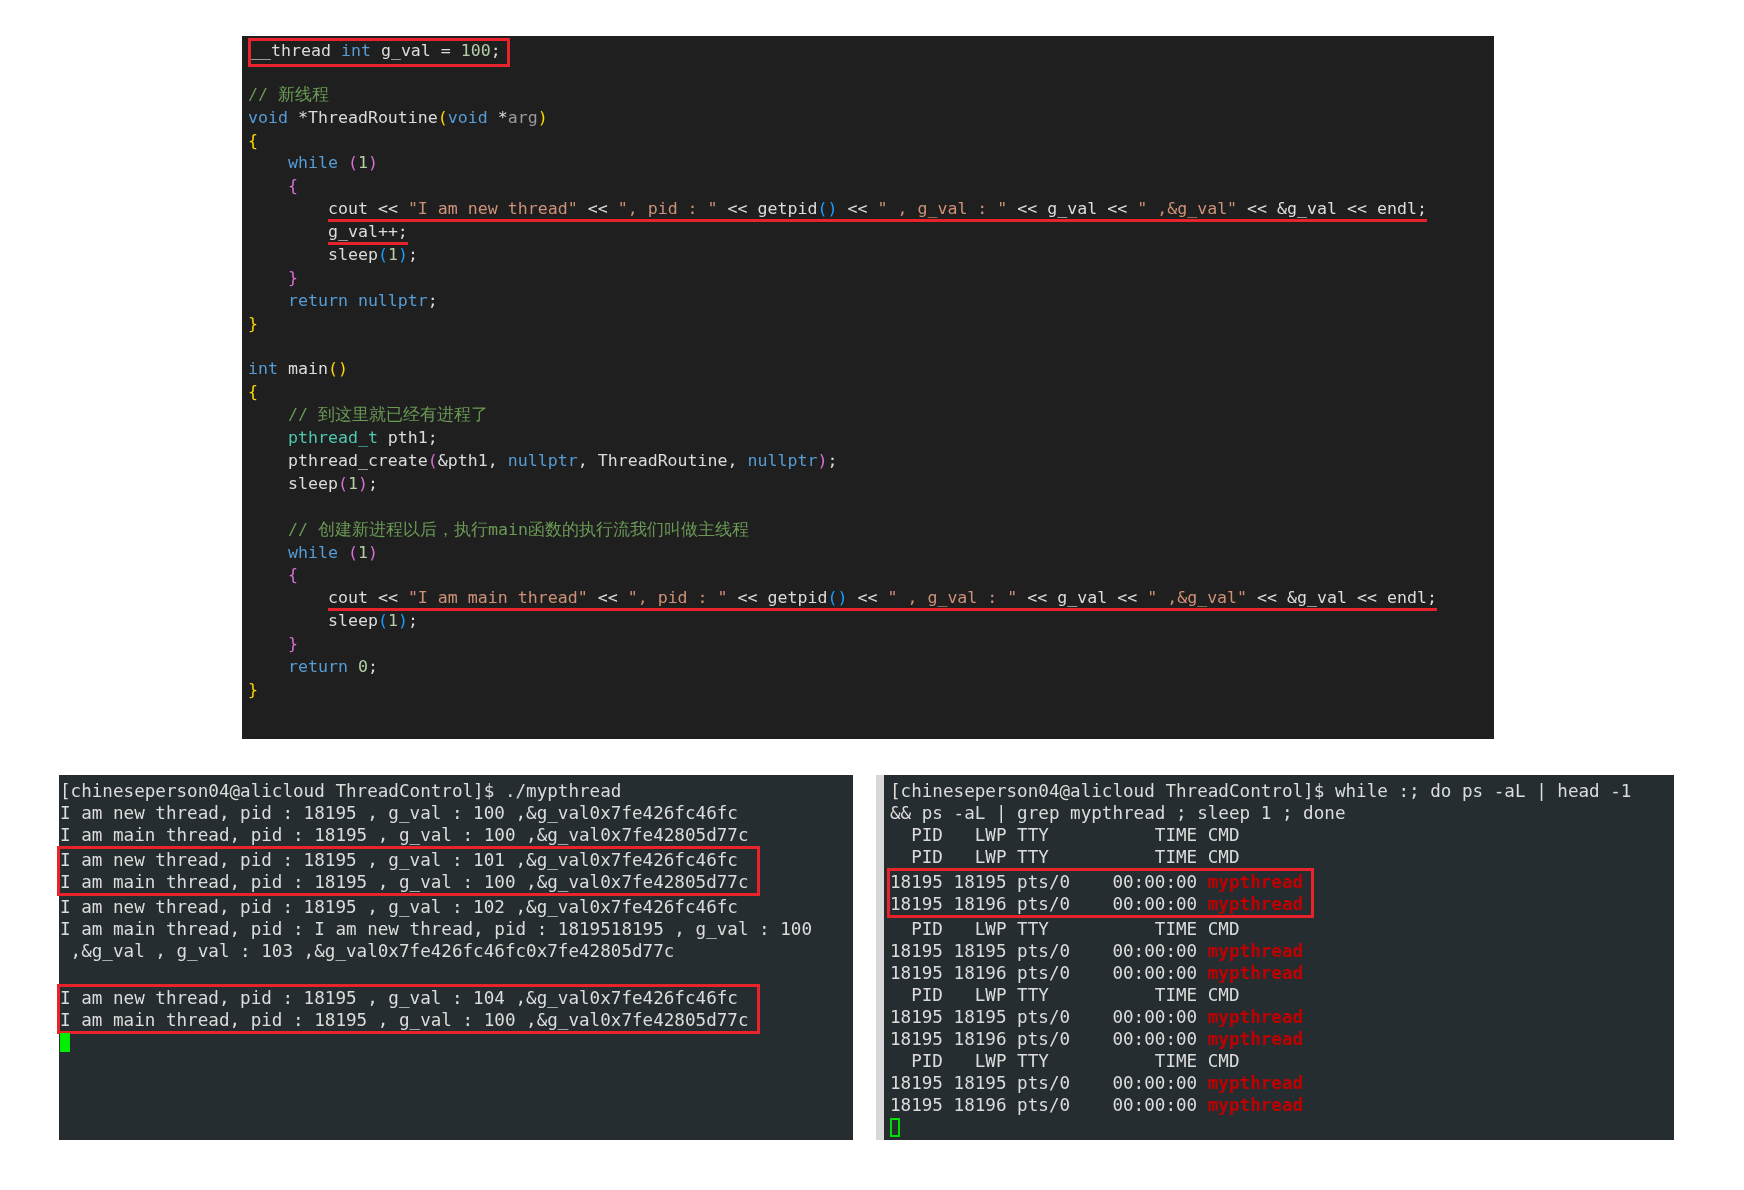 This screenshot has width=1744, height=1190. What do you see at coordinates (288, 94) in the screenshot?
I see `code-line: // 新线程` at bounding box center [288, 94].